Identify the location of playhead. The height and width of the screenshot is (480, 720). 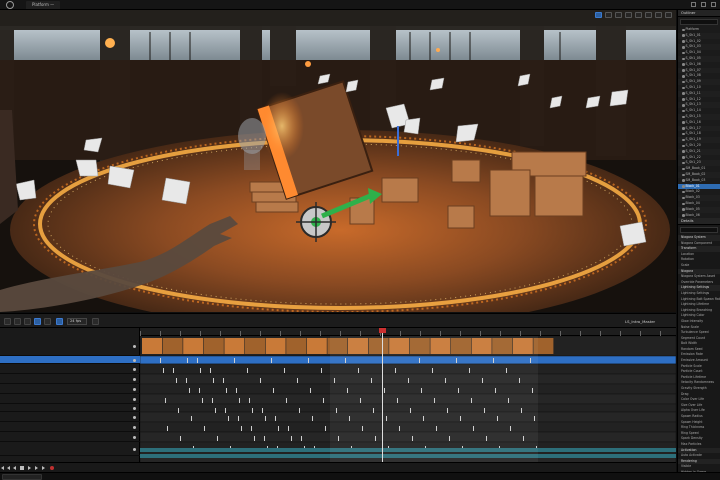
(382, 395).